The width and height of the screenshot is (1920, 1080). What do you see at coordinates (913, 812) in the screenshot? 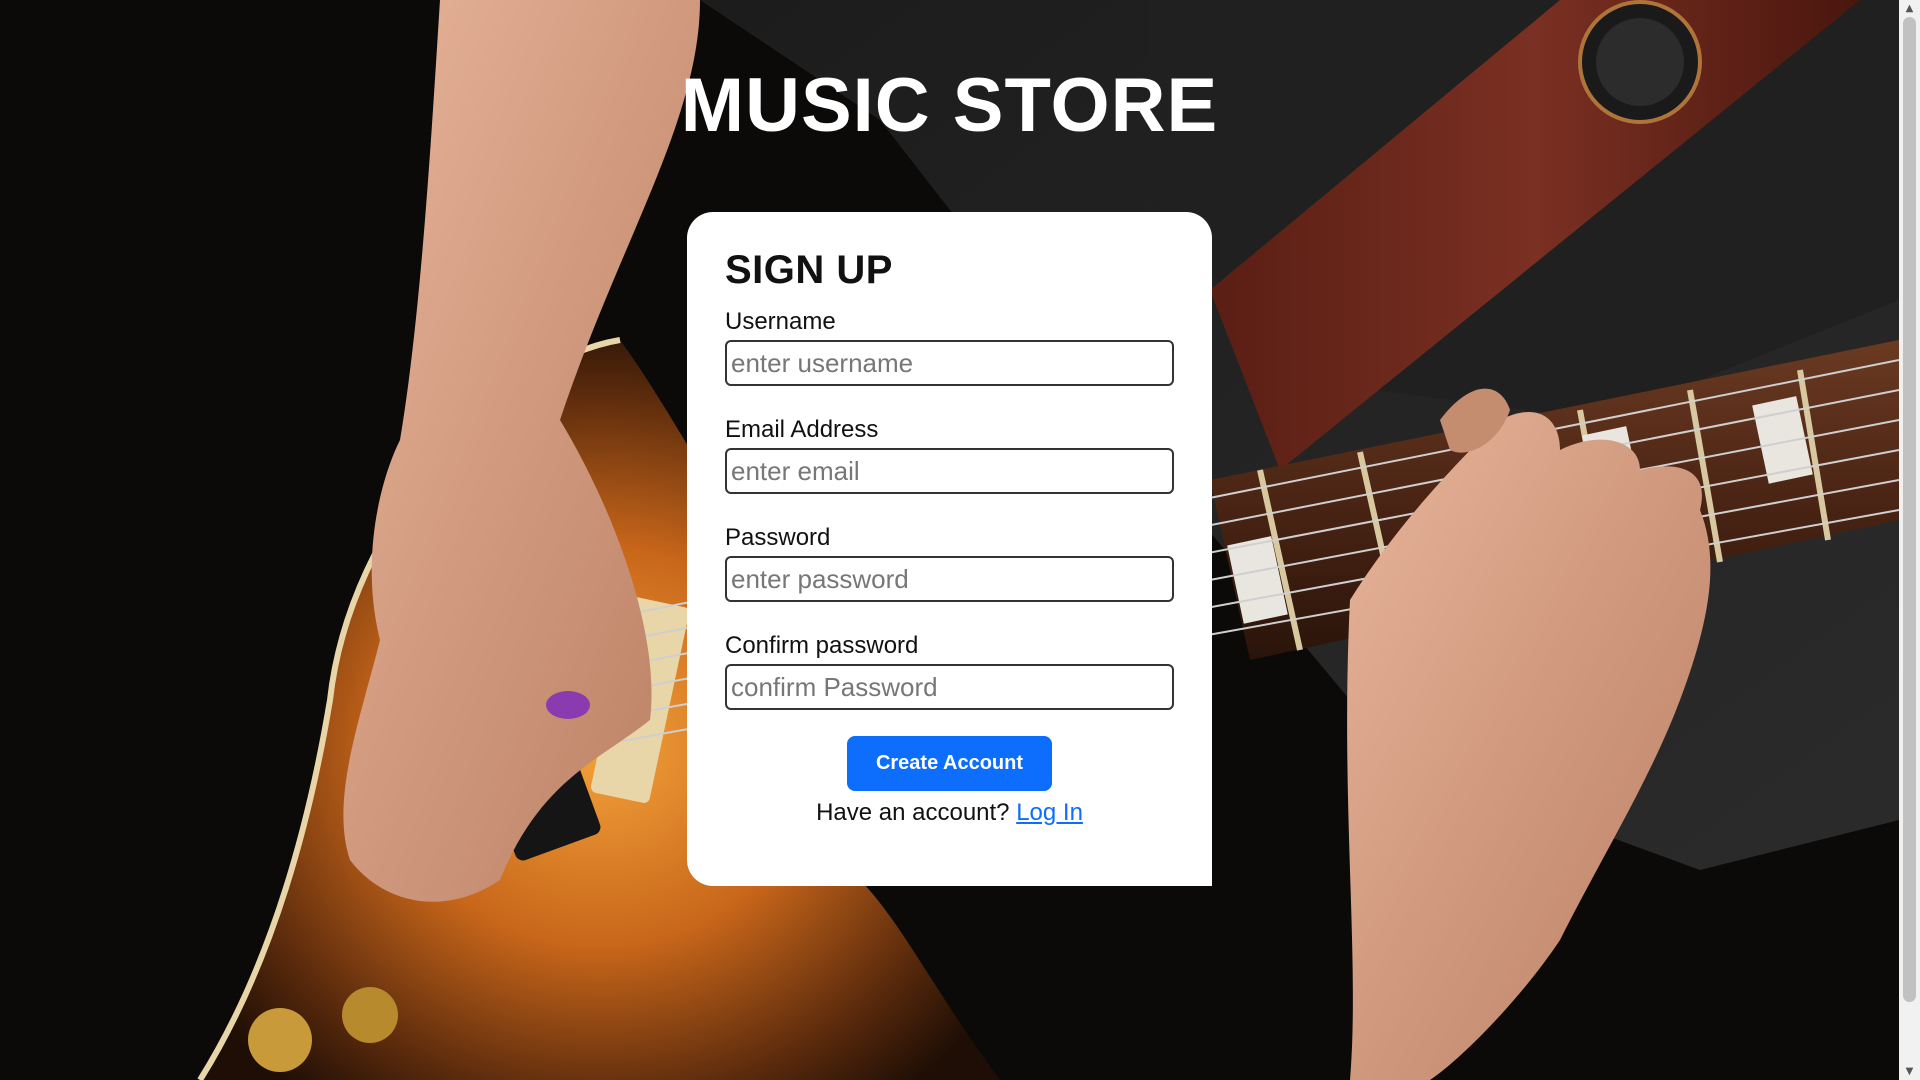
I see `login-prompt-text: Have an account?` at bounding box center [913, 812].